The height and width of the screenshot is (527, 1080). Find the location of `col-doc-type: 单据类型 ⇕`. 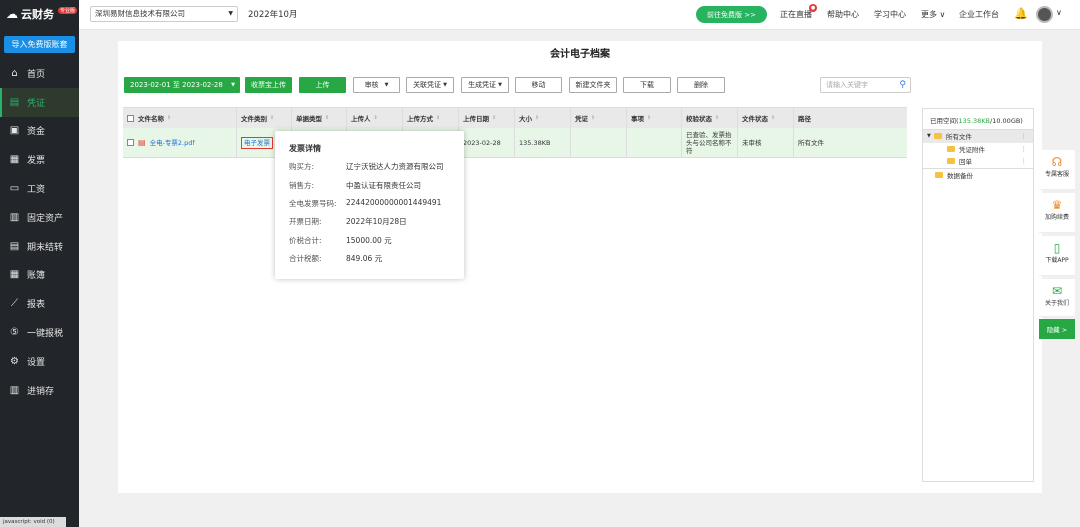

col-doc-type: 单据类型 ⇕ is located at coordinates (319, 118).